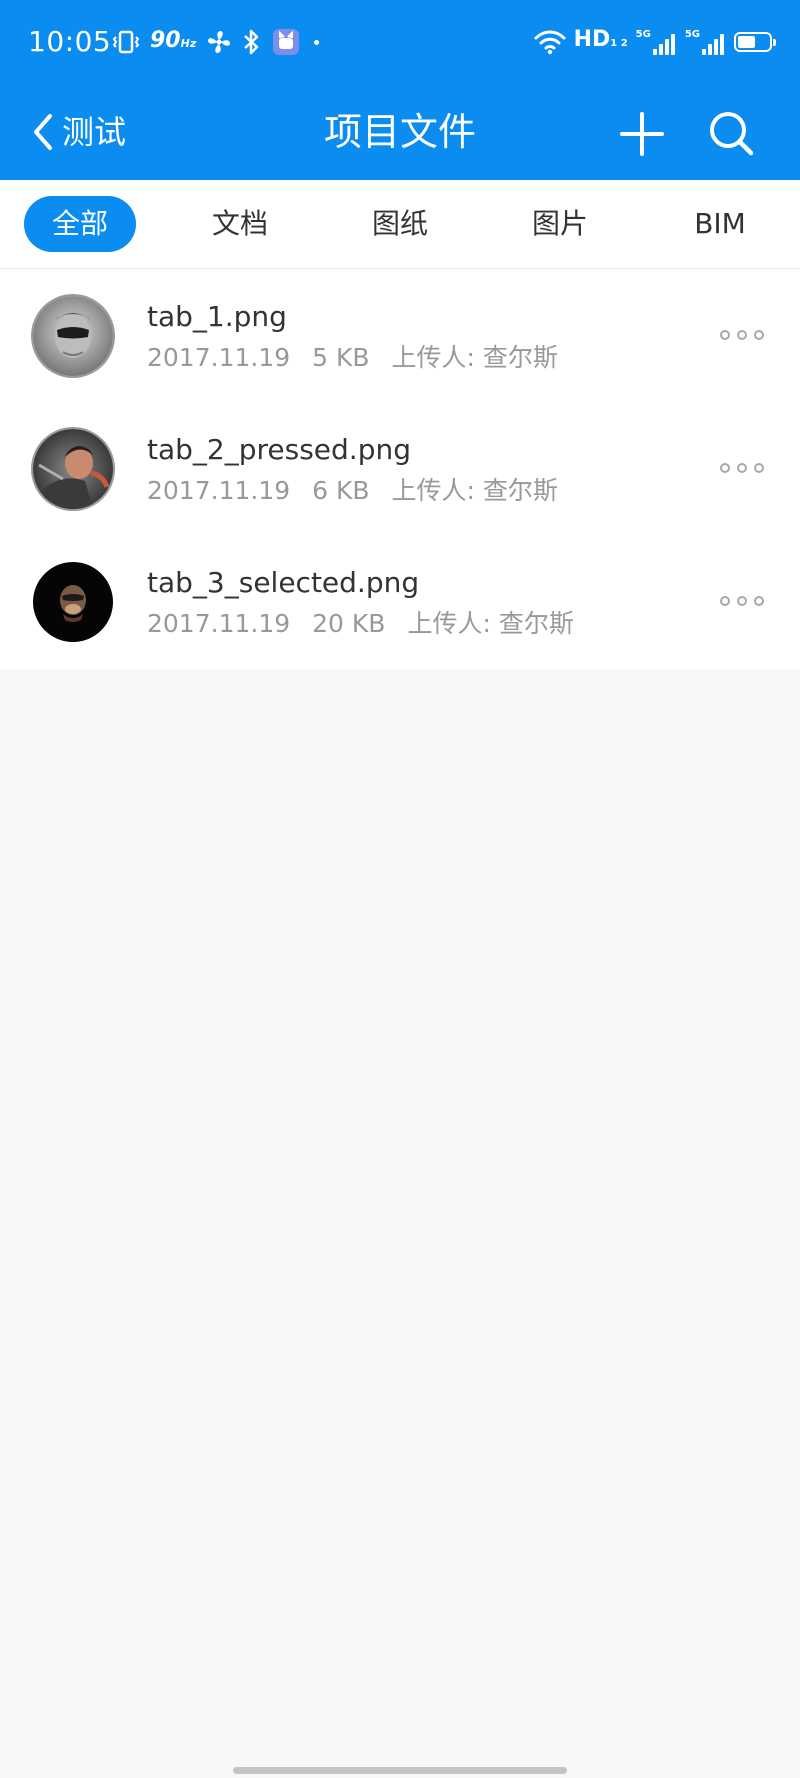 The width and height of the screenshot is (800, 1778). I want to click on network-type: HD1 2, so click(601, 42).